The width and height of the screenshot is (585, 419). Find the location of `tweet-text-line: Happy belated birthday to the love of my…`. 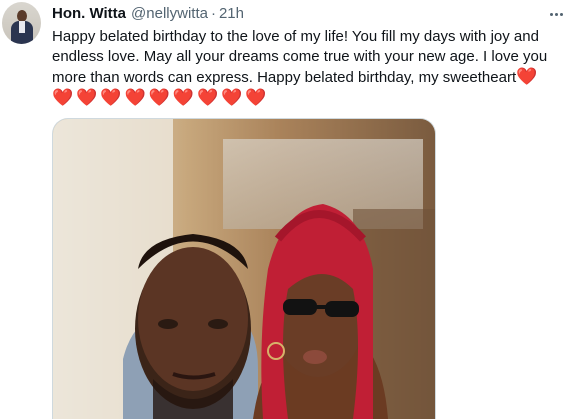

tweet-text-line: Happy belated birthday to the love of my… is located at coordinates (295, 36).